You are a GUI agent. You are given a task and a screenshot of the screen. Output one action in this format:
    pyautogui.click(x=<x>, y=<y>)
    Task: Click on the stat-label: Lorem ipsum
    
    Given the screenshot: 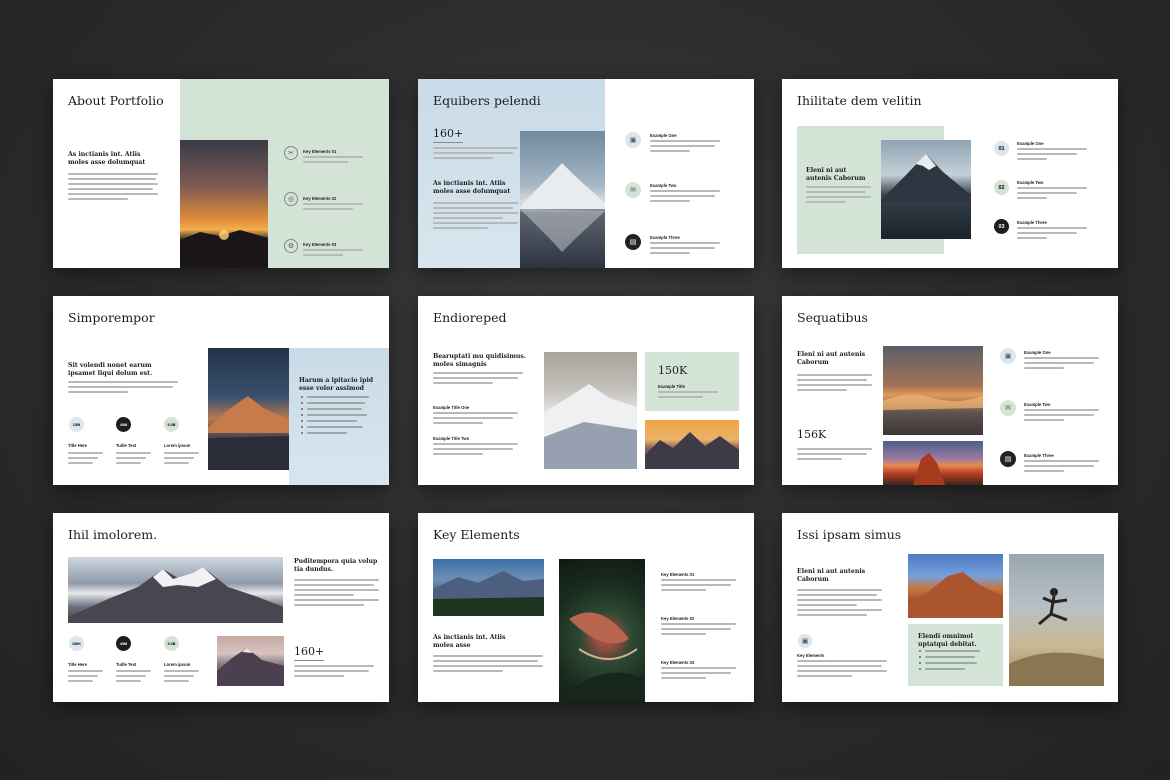 What is the action you would take?
    pyautogui.click(x=177, y=664)
    